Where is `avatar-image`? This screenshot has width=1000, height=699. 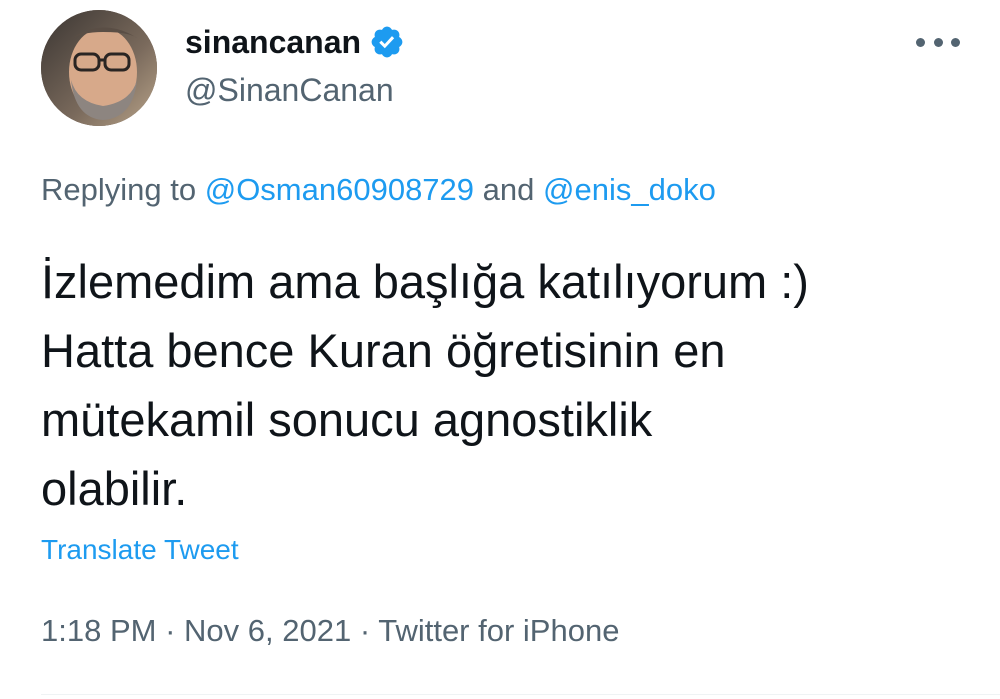
avatar-image is located at coordinates (99, 68).